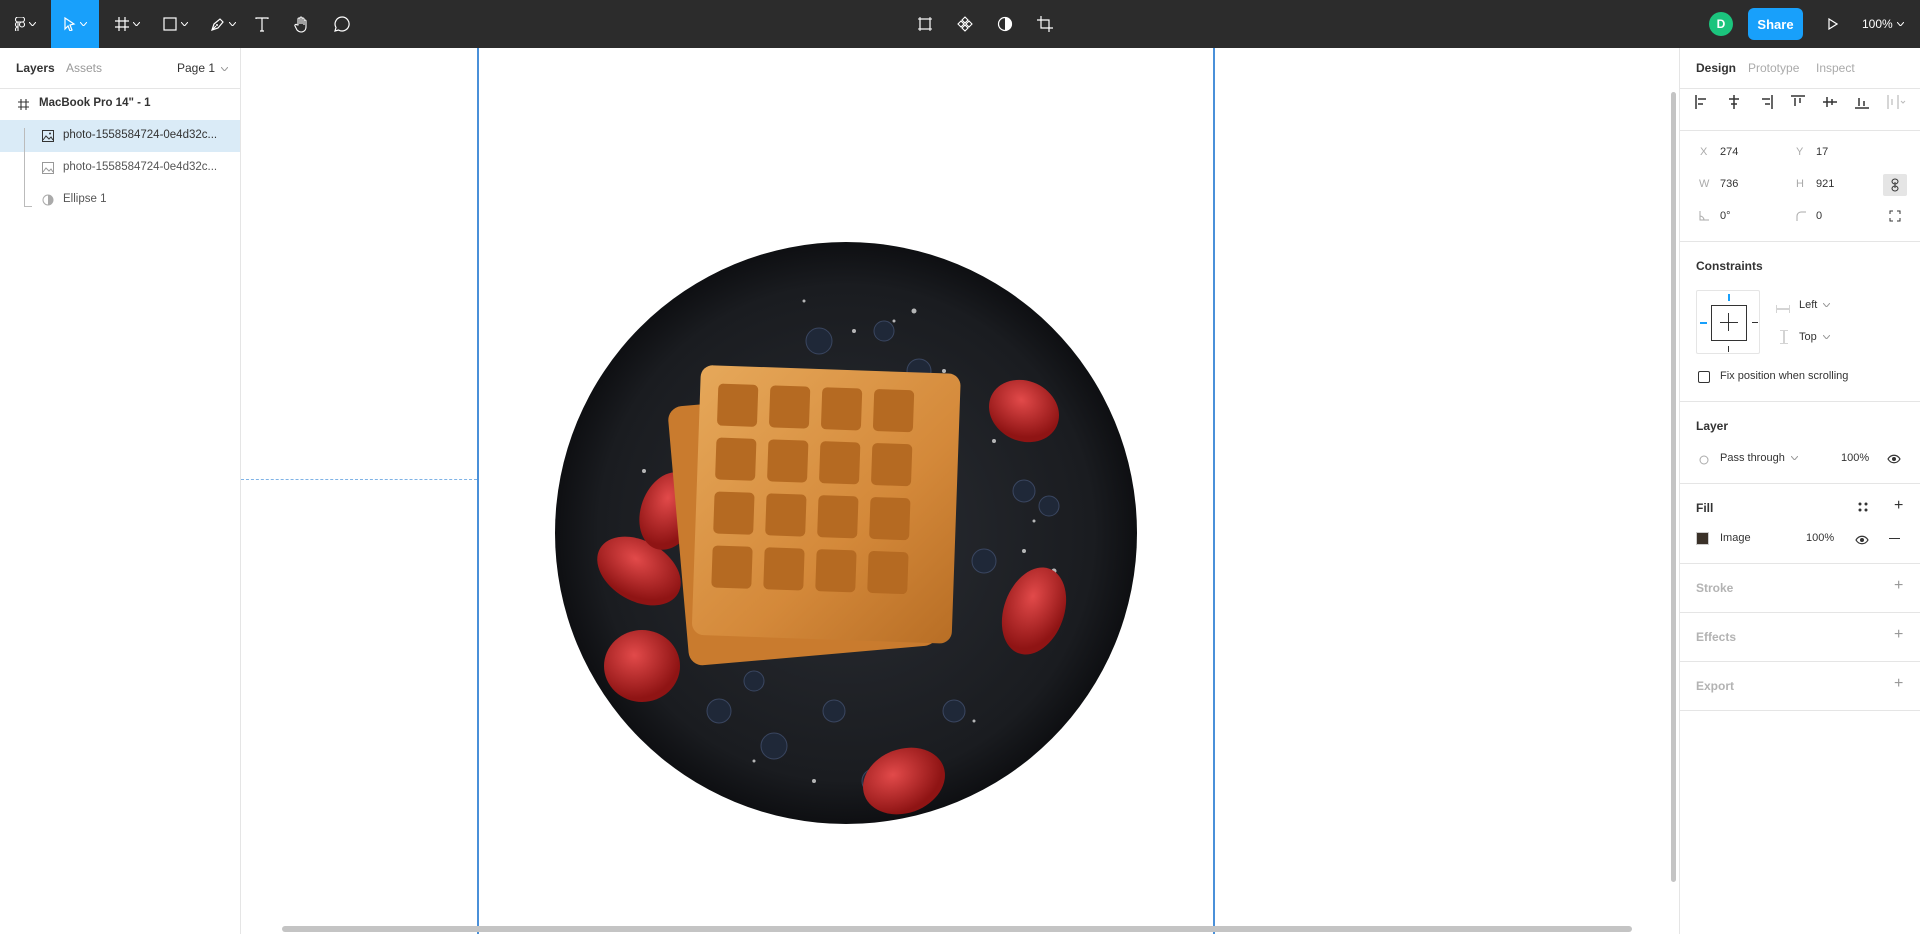 The width and height of the screenshot is (1920, 934). Describe the element at coordinates (1775, 24) in the screenshot. I see `share-button: Share` at that location.